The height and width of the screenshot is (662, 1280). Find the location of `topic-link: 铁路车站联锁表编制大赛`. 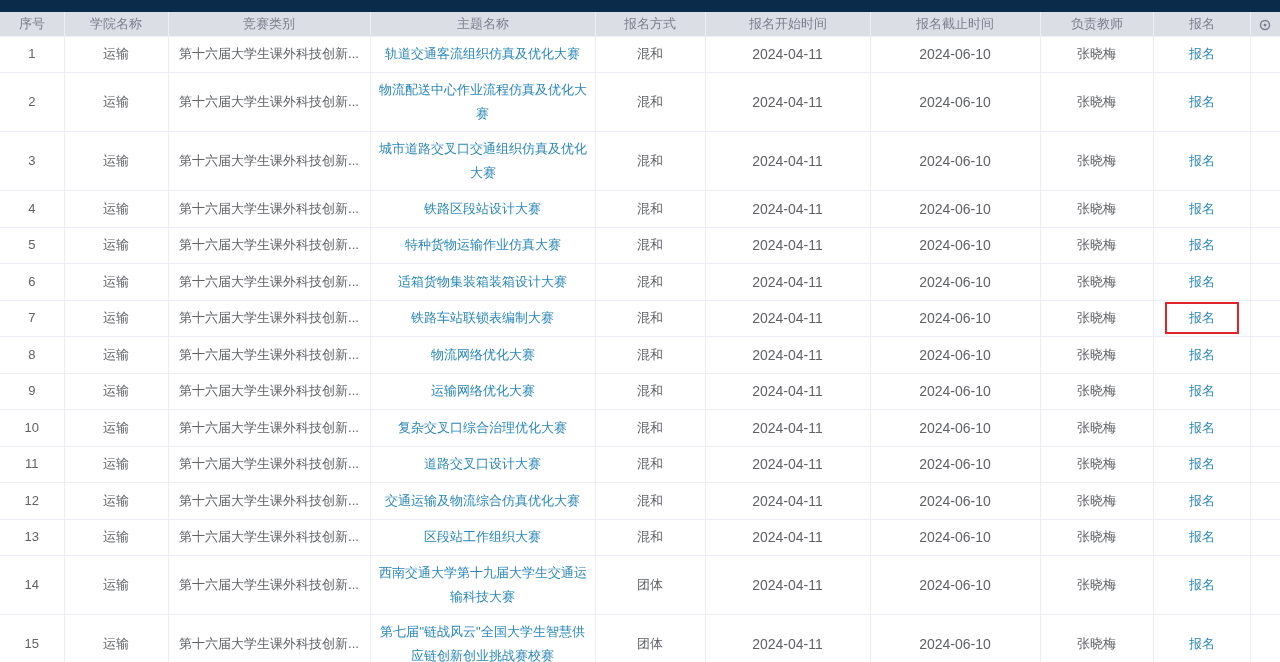

topic-link: 铁路车站联锁表编制大赛 is located at coordinates (482, 318).